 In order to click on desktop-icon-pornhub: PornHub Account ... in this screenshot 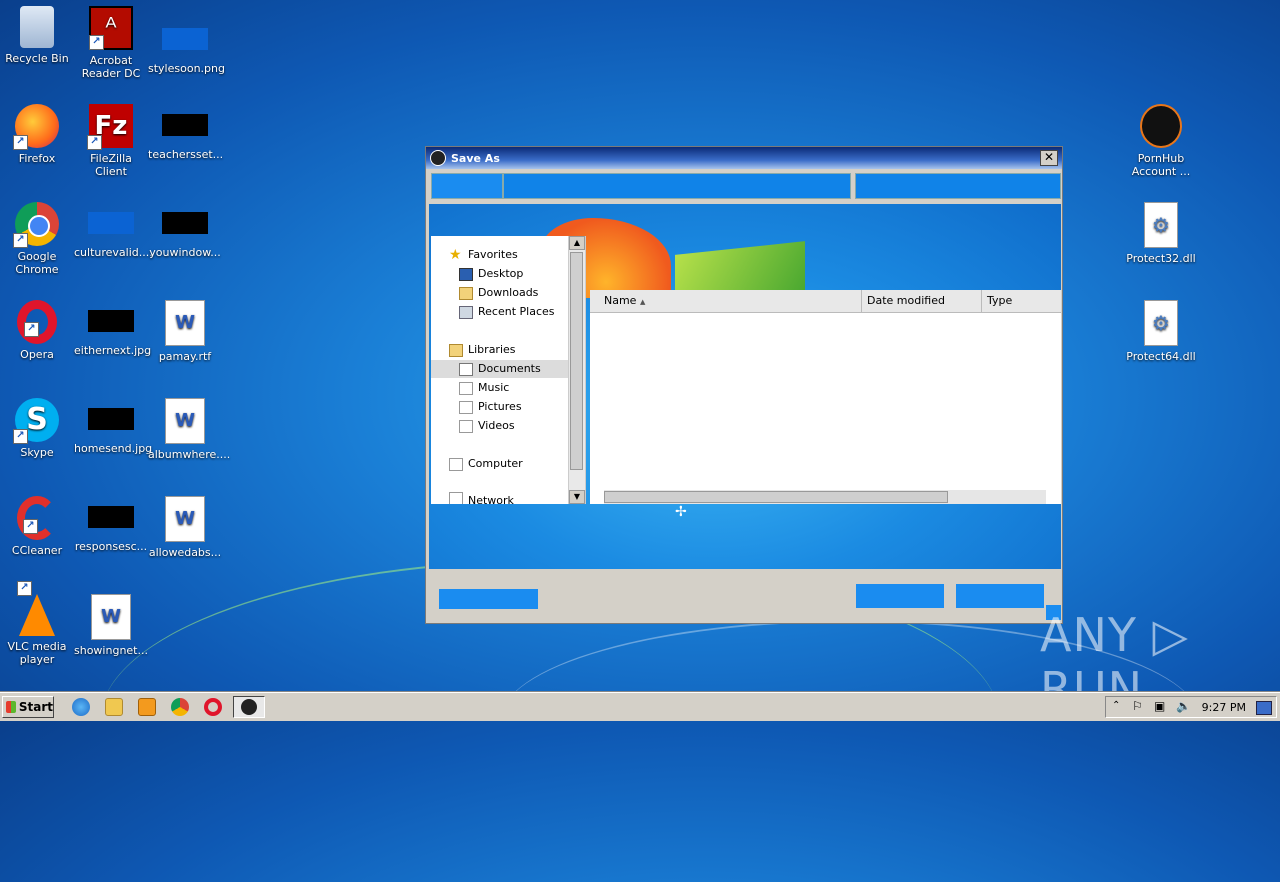, I will do `click(1161, 141)`.